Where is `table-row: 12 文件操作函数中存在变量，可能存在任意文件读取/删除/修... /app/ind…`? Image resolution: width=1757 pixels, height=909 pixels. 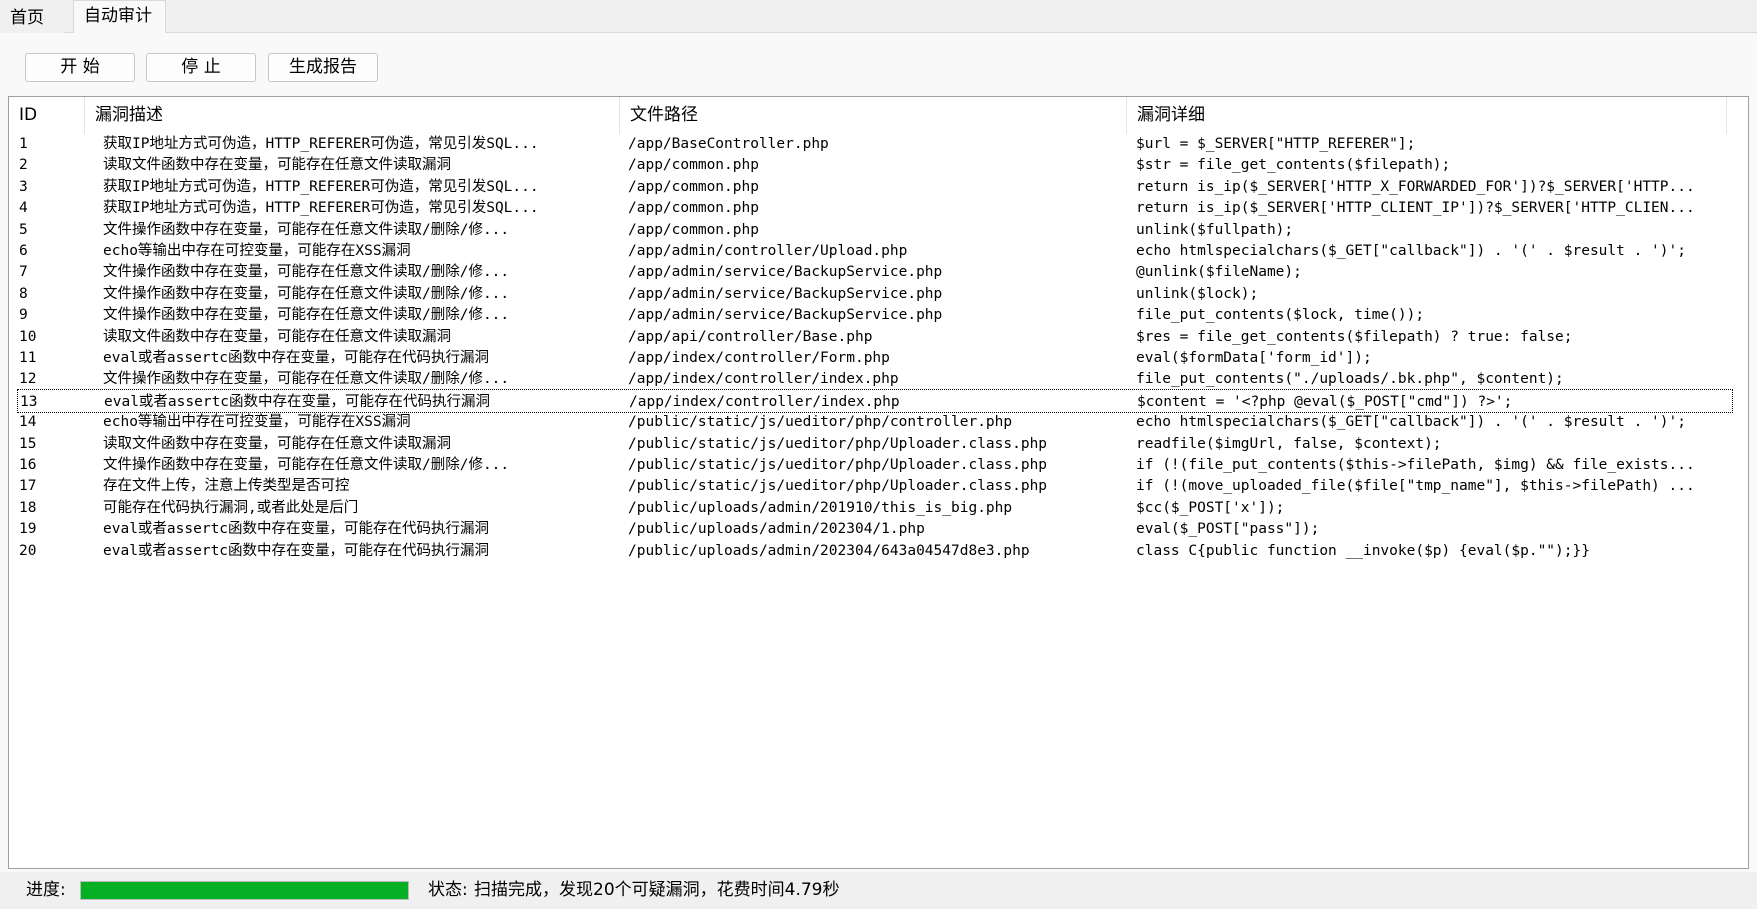 table-row: 12 文件操作函数中存在变量，可能存在任意文件读取/删除/修... /app/ind… is located at coordinates (875, 379).